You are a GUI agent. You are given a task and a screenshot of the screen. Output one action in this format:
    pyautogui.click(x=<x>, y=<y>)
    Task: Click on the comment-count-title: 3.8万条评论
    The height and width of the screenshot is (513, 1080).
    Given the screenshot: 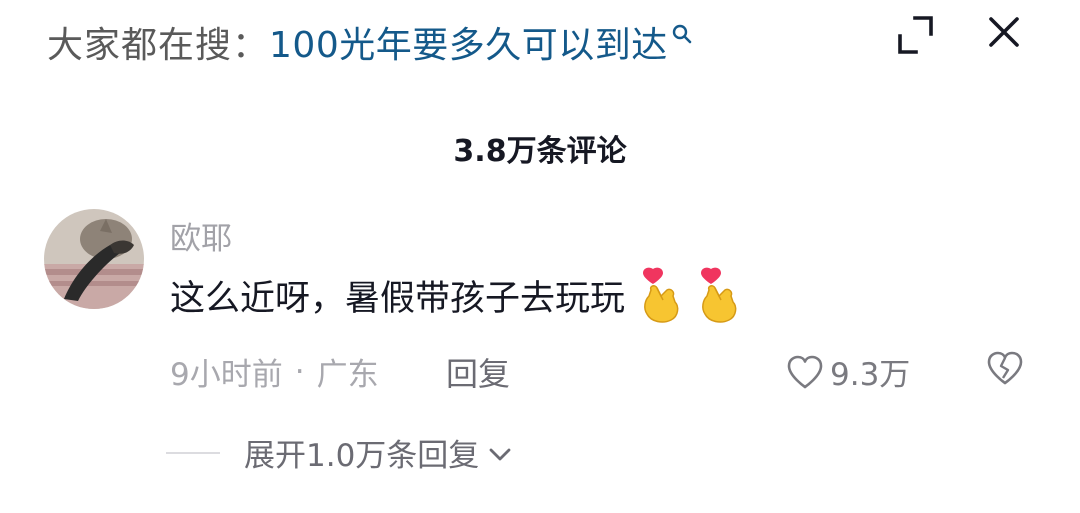 What is the action you would take?
    pyautogui.click(x=540, y=151)
    